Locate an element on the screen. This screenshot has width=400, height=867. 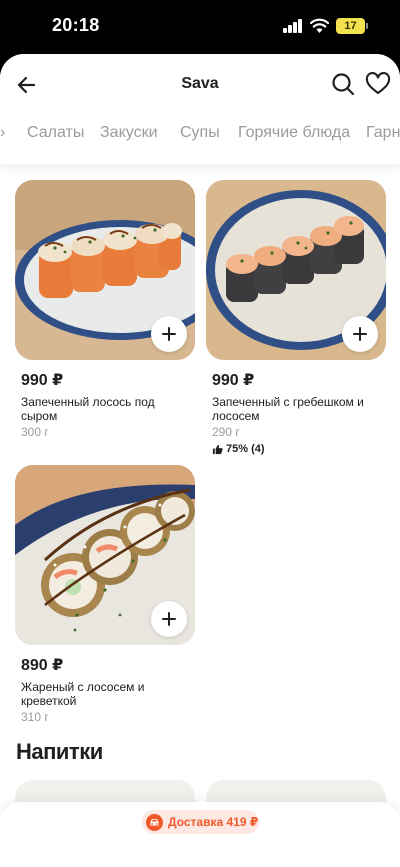
bottom-bar: Доставка 419 ₽ is located at coordinates (200, 834).